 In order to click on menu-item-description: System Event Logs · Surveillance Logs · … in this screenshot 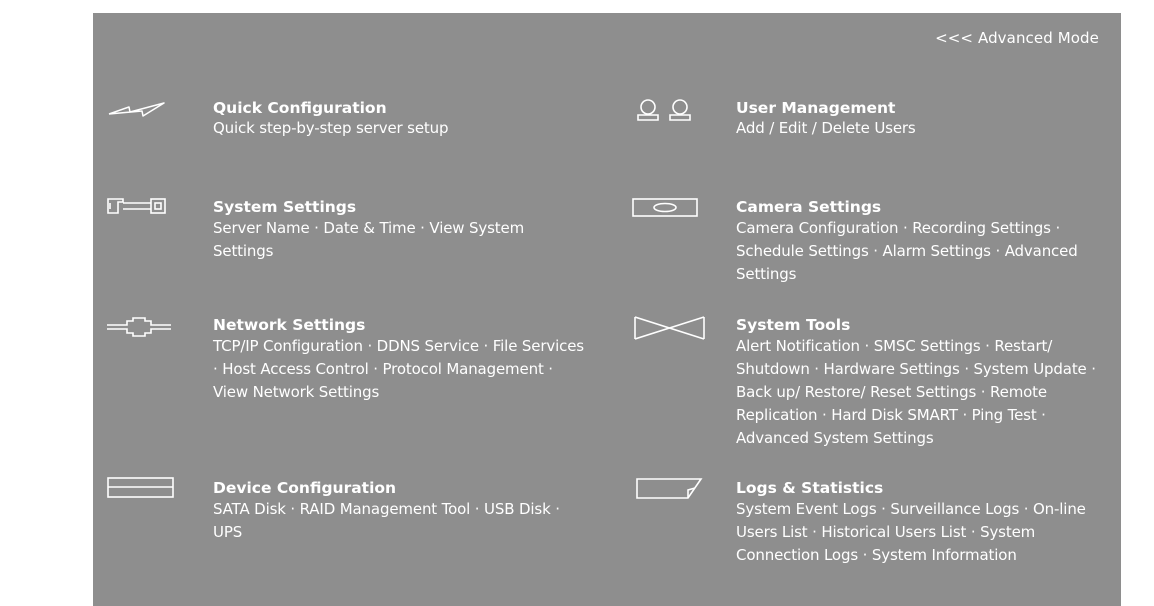, I will do `click(911, 532)`.